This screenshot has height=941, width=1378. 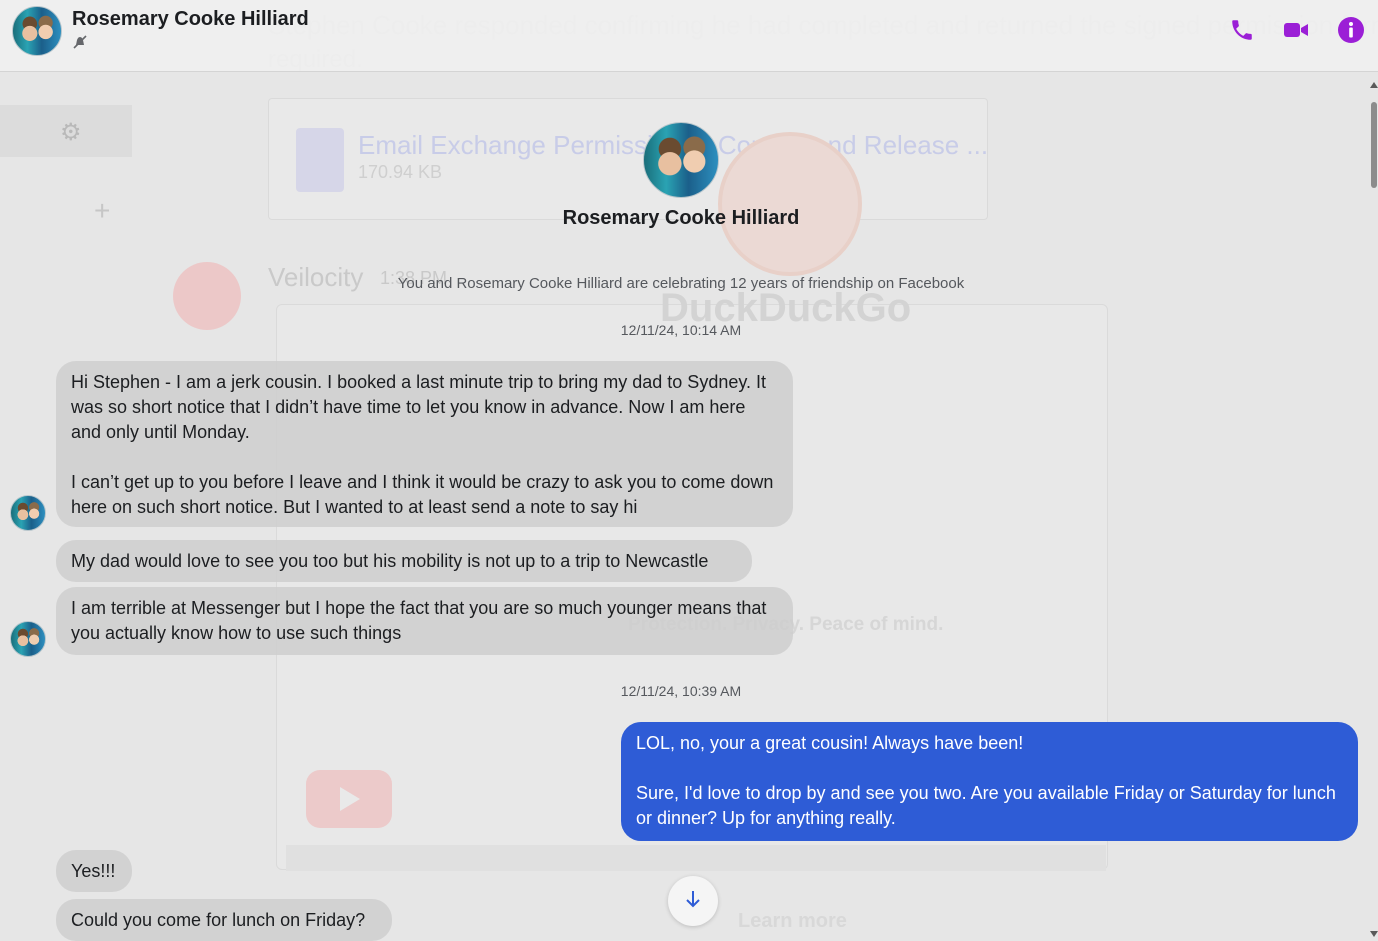 I want to click on profile-name: Rosemary Cooke Hilliard, so click(x=681, y=218).